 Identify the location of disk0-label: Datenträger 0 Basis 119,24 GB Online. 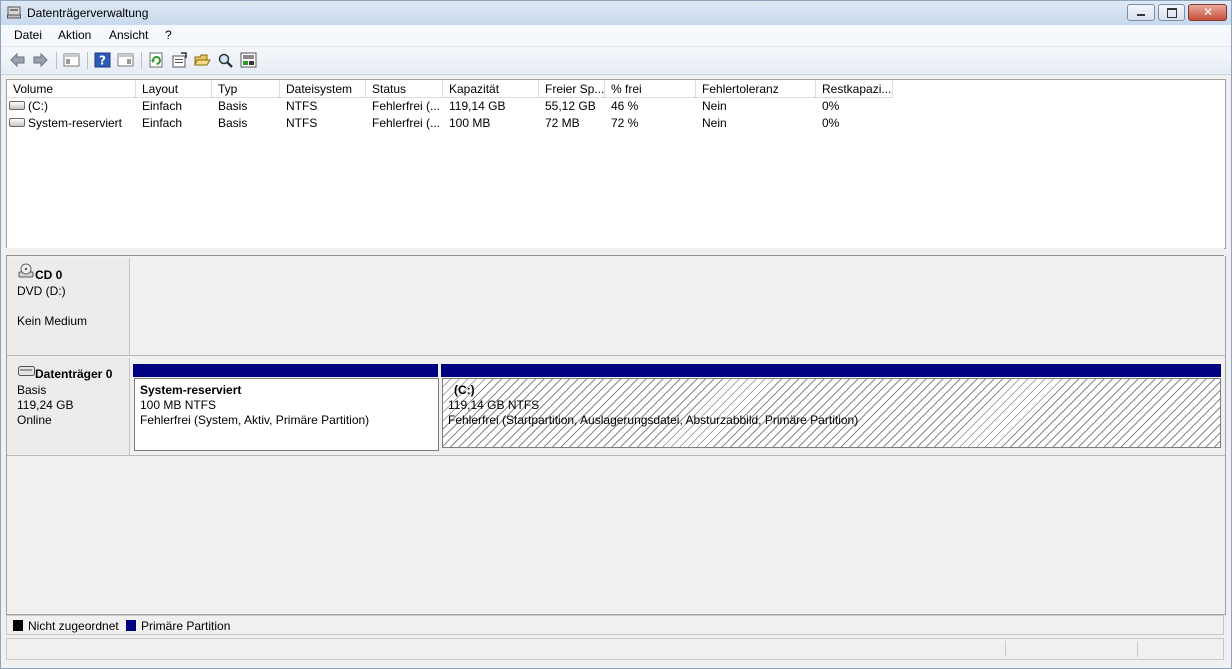
(68, 406).